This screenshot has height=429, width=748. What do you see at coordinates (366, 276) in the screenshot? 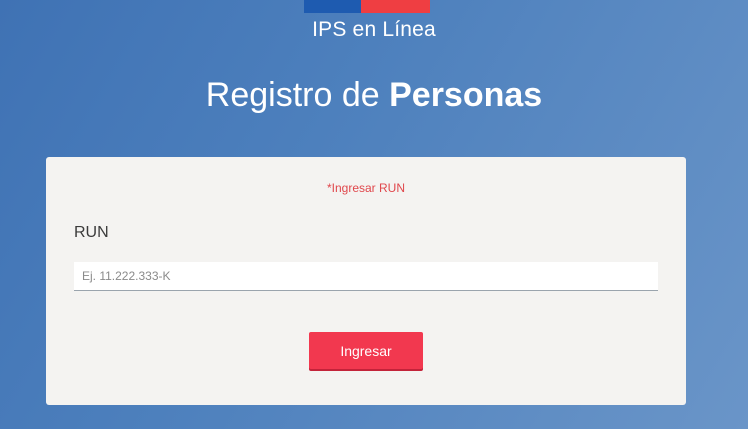
I see `run-input` at bounding box center [366, 276].